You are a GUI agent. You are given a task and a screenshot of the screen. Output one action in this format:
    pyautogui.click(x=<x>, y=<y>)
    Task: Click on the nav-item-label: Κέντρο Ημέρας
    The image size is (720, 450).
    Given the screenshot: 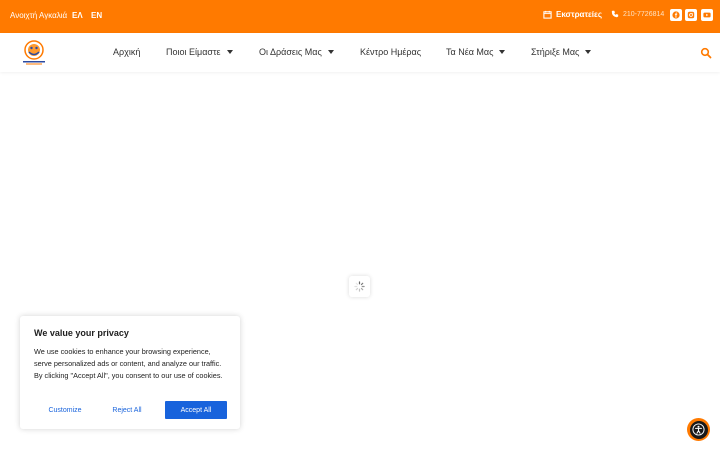 What is the action you would take?
    pyautogui.click(x=391, y=52)
    